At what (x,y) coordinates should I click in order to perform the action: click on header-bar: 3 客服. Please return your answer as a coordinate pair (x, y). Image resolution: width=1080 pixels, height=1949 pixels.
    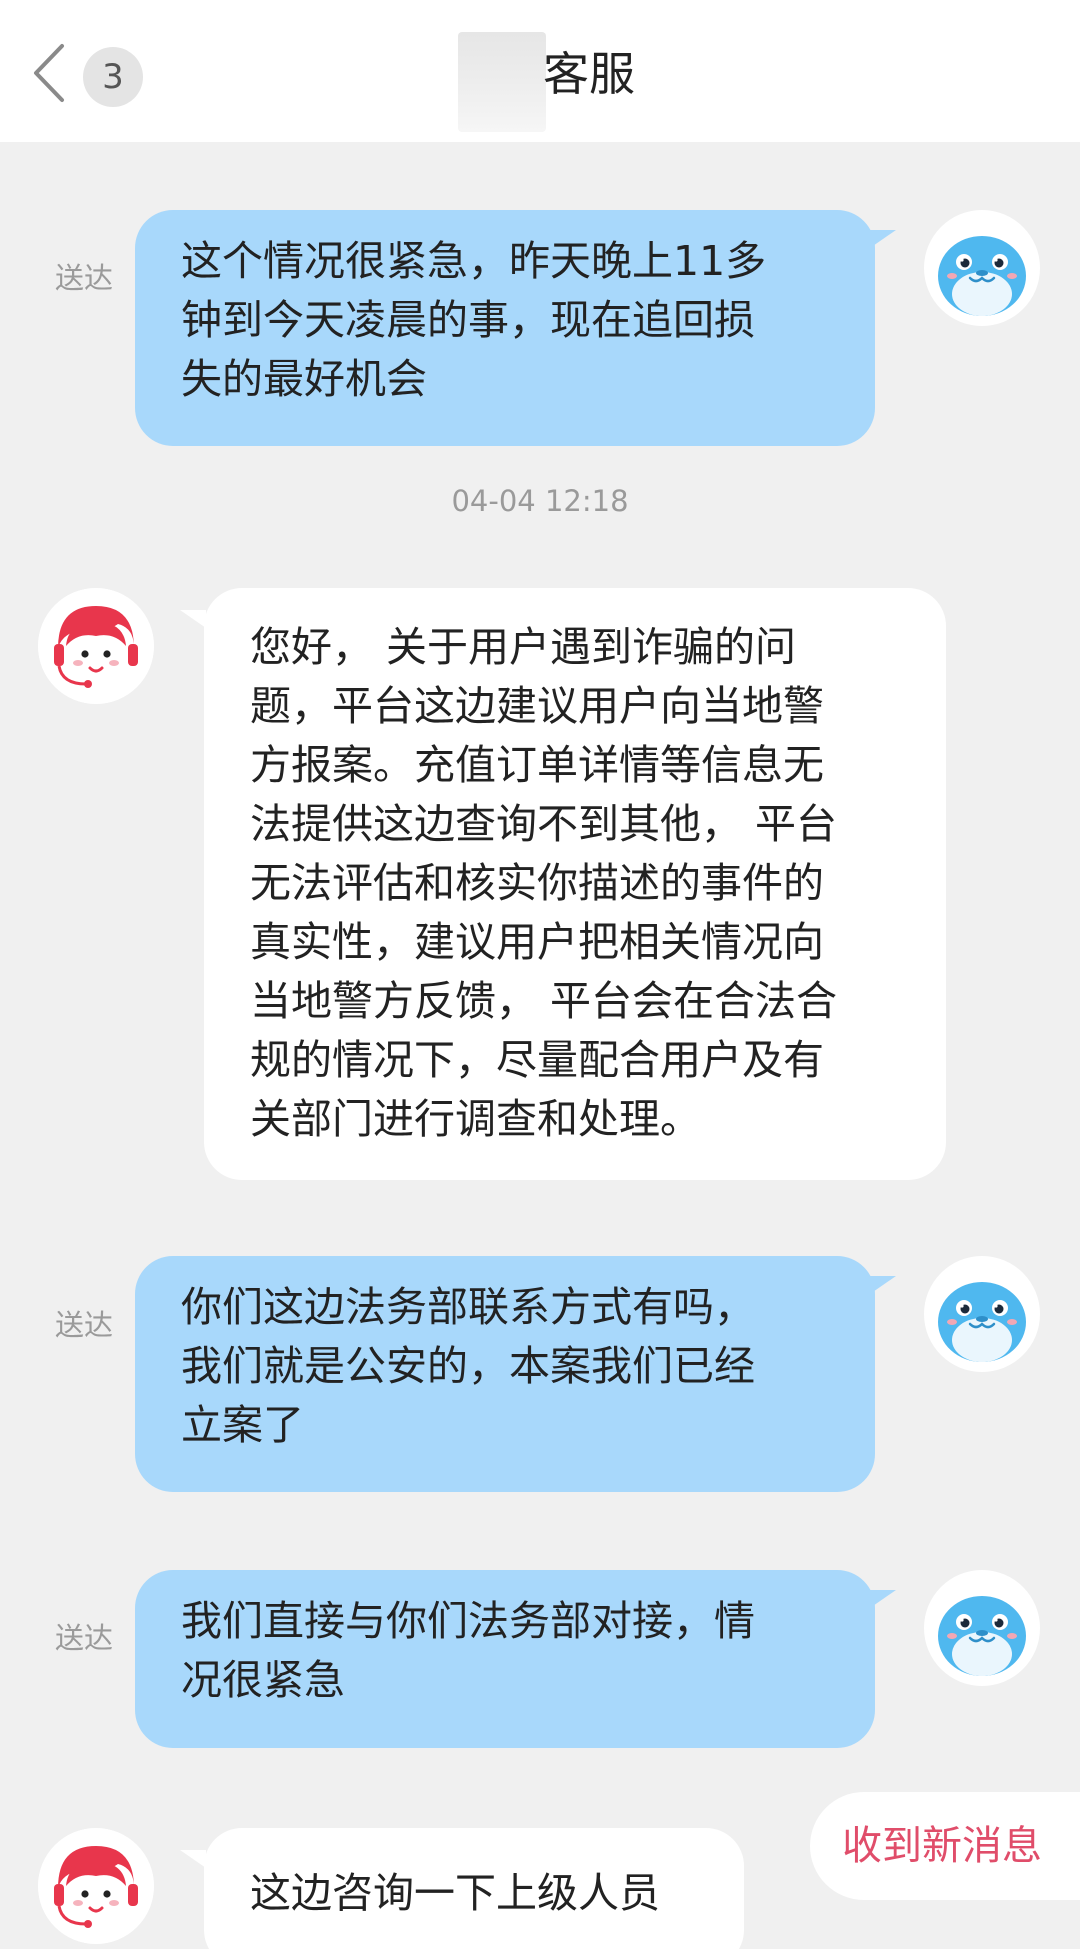
    Looking at the image, I should click on (540, 71).